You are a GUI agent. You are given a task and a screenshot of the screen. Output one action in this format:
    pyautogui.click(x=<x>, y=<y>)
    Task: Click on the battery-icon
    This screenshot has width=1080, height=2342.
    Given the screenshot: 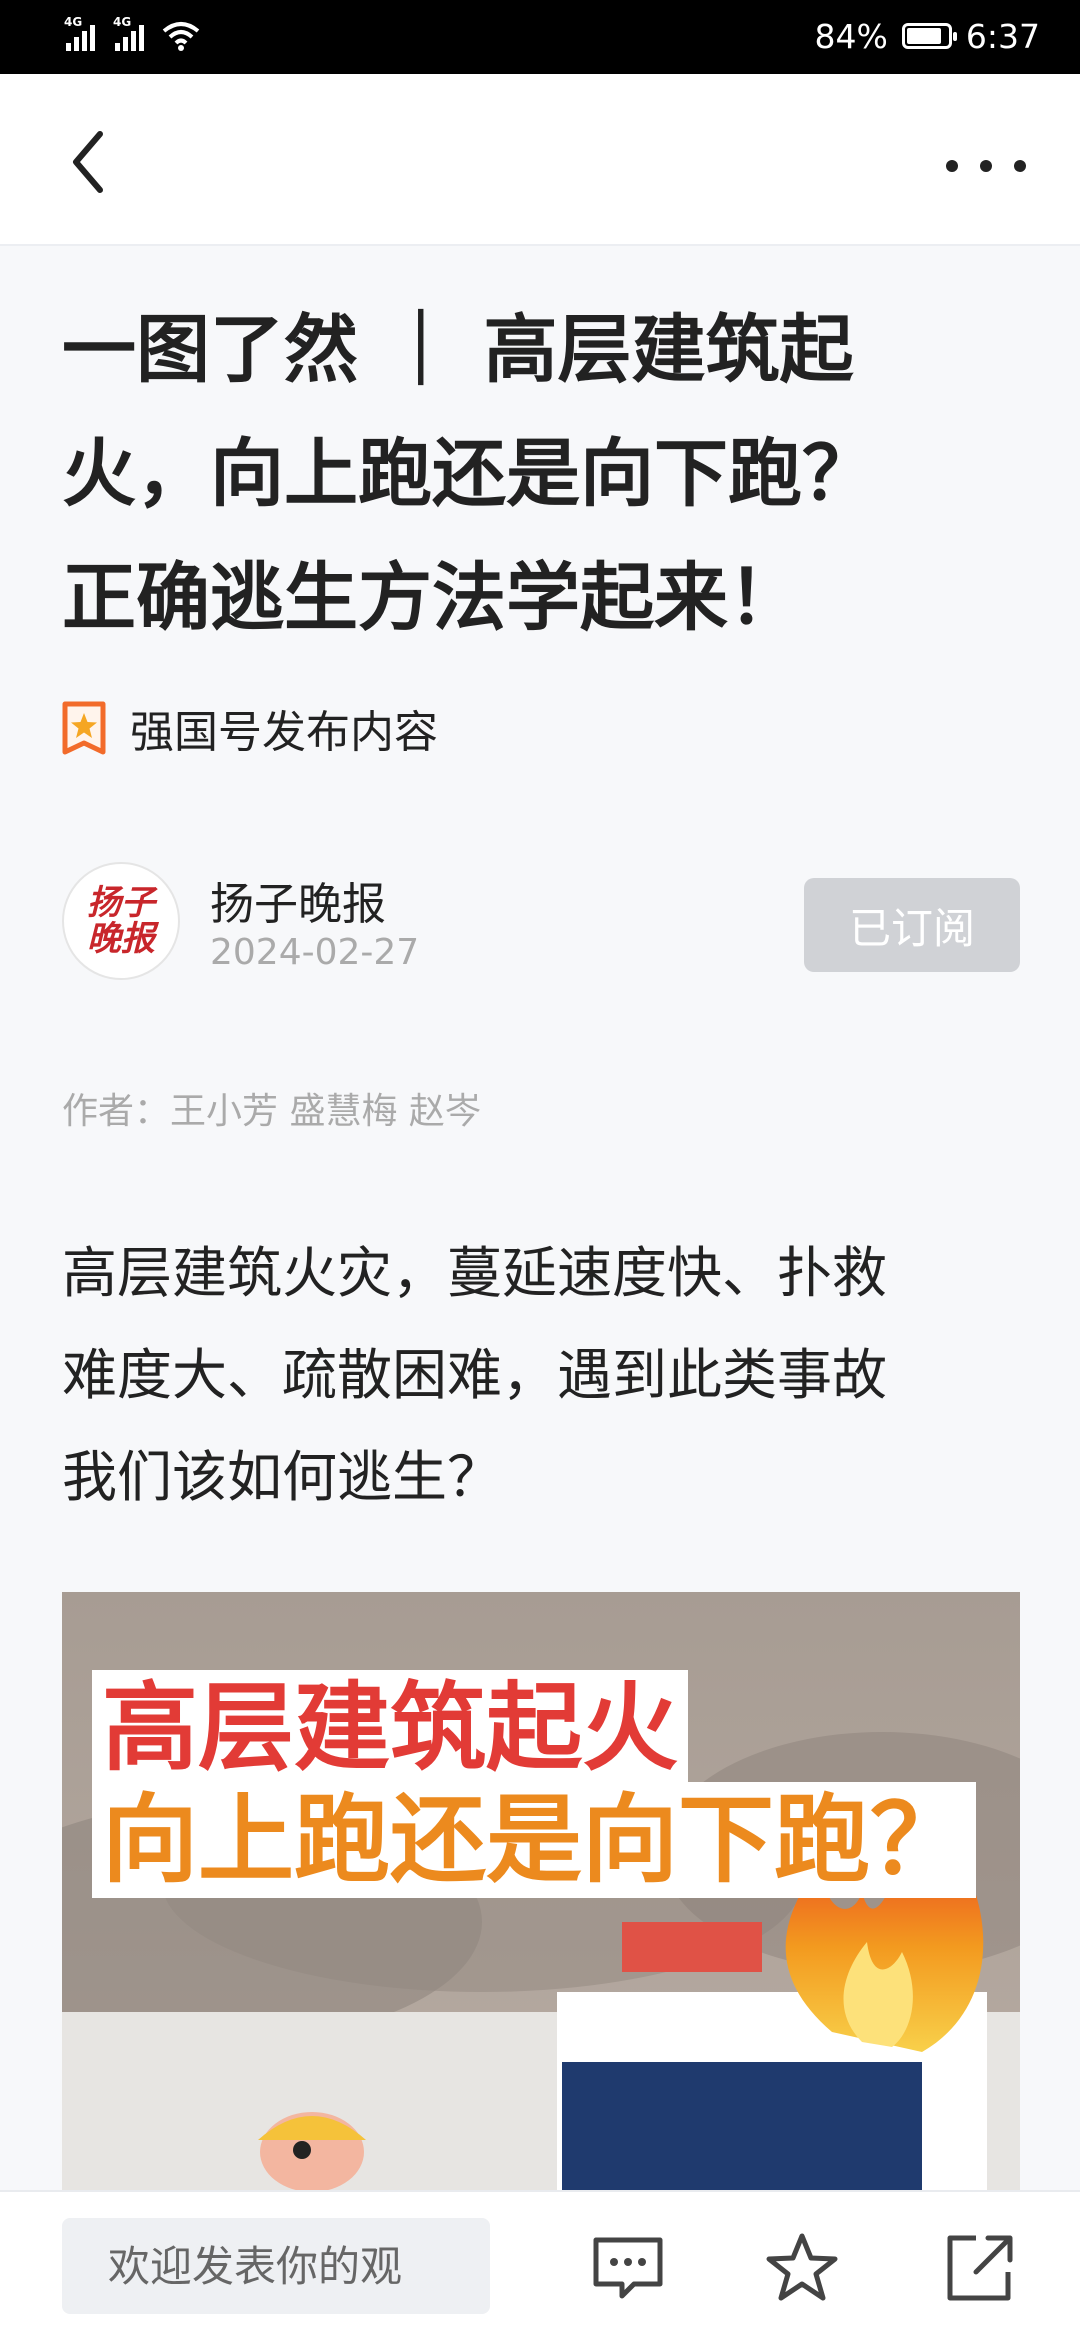 What is the action you would take?
    pyautogui.click(x=929, y=36)
    